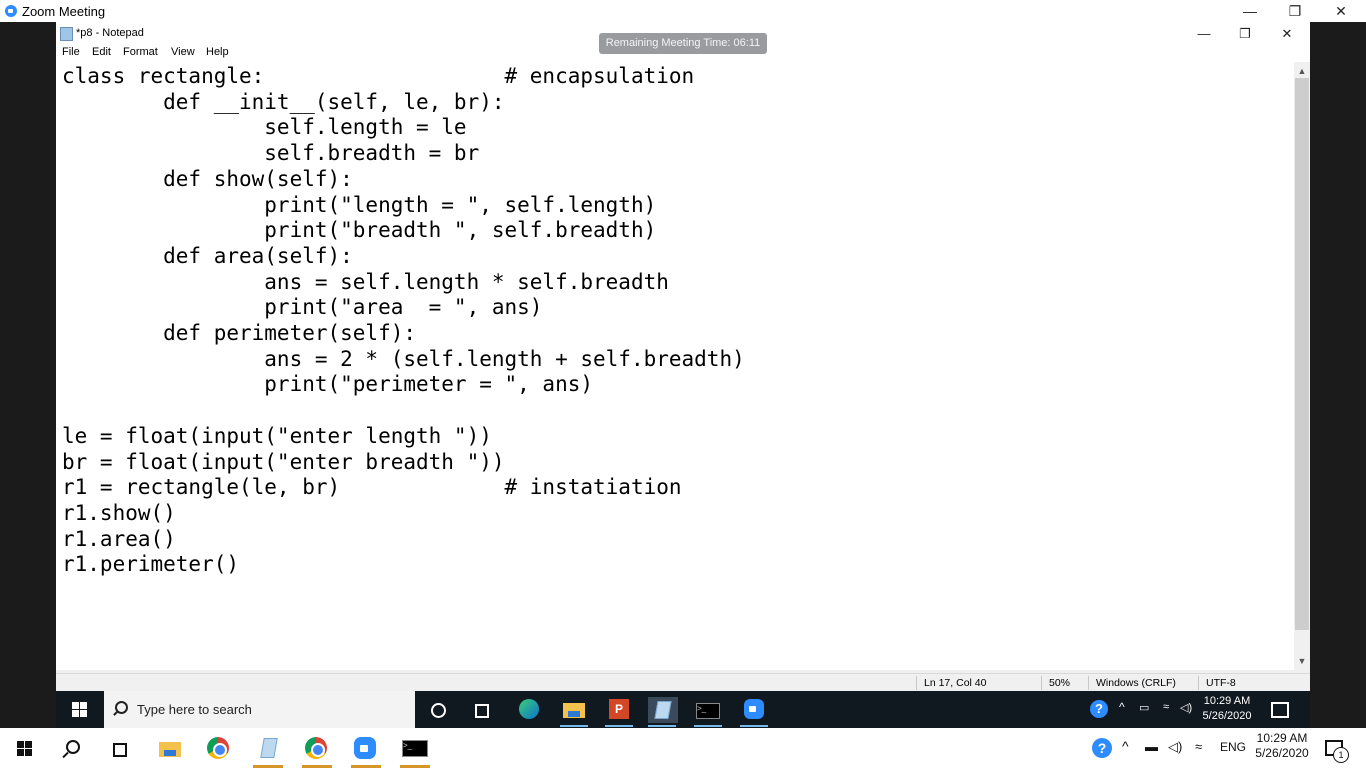  I want to click on status-position: Ln 17, Col 40, so click(955, 683).